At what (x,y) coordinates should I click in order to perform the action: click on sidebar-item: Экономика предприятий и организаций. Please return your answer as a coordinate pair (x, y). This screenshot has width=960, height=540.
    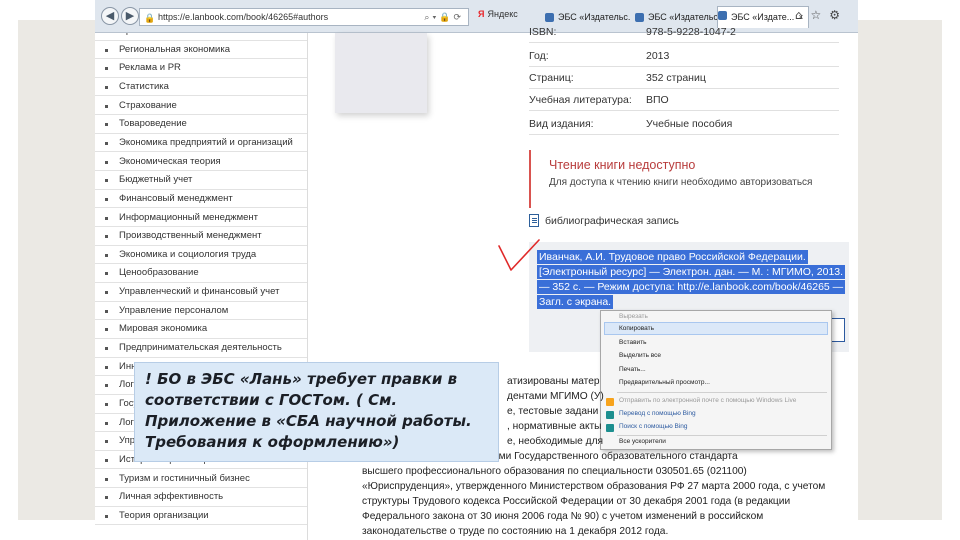
    Looking at the image, I should click on (201, 143).